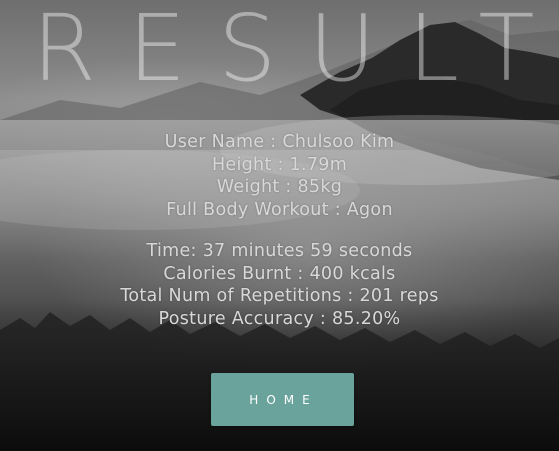 The width and height of the screenshot is (559, 451). What do you see at coordinates (279, 273) in the screenshot?
I see `calories-text: Calories Burnt : 400 kcals` at bounding box center [279, 273].